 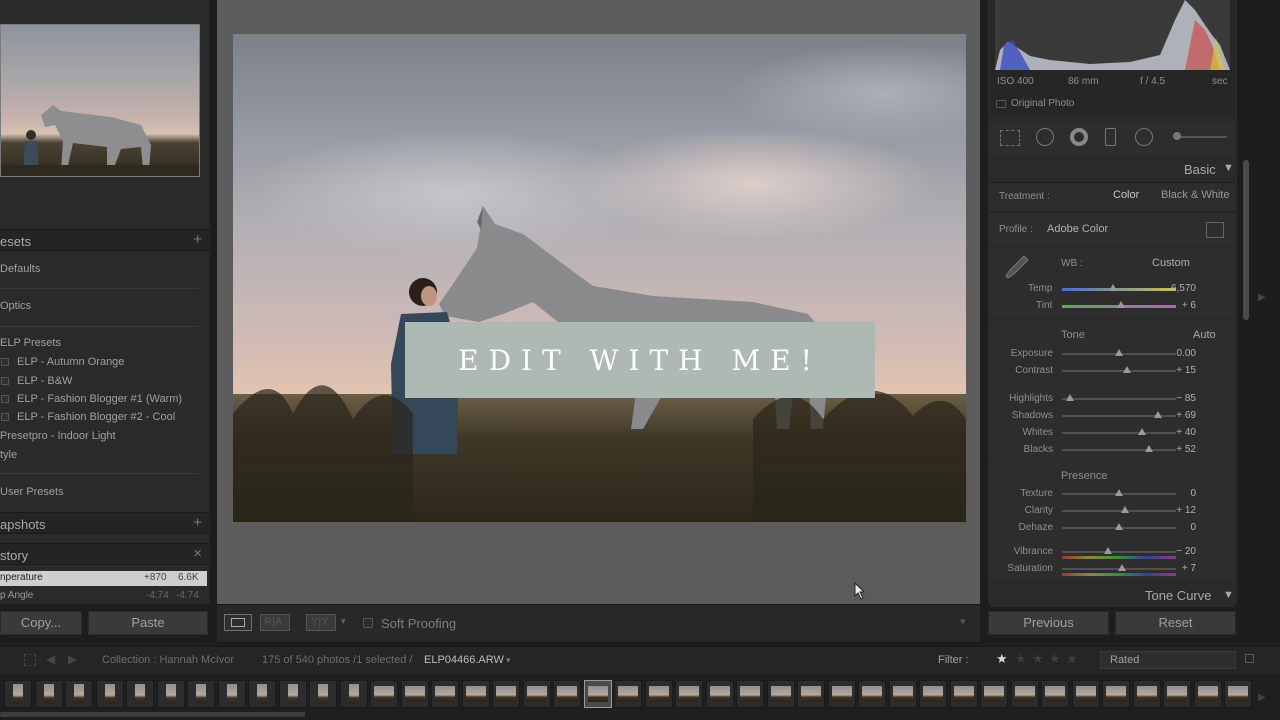 I want to click on soft-proofing-checkbox, so click(x=368, y=623).